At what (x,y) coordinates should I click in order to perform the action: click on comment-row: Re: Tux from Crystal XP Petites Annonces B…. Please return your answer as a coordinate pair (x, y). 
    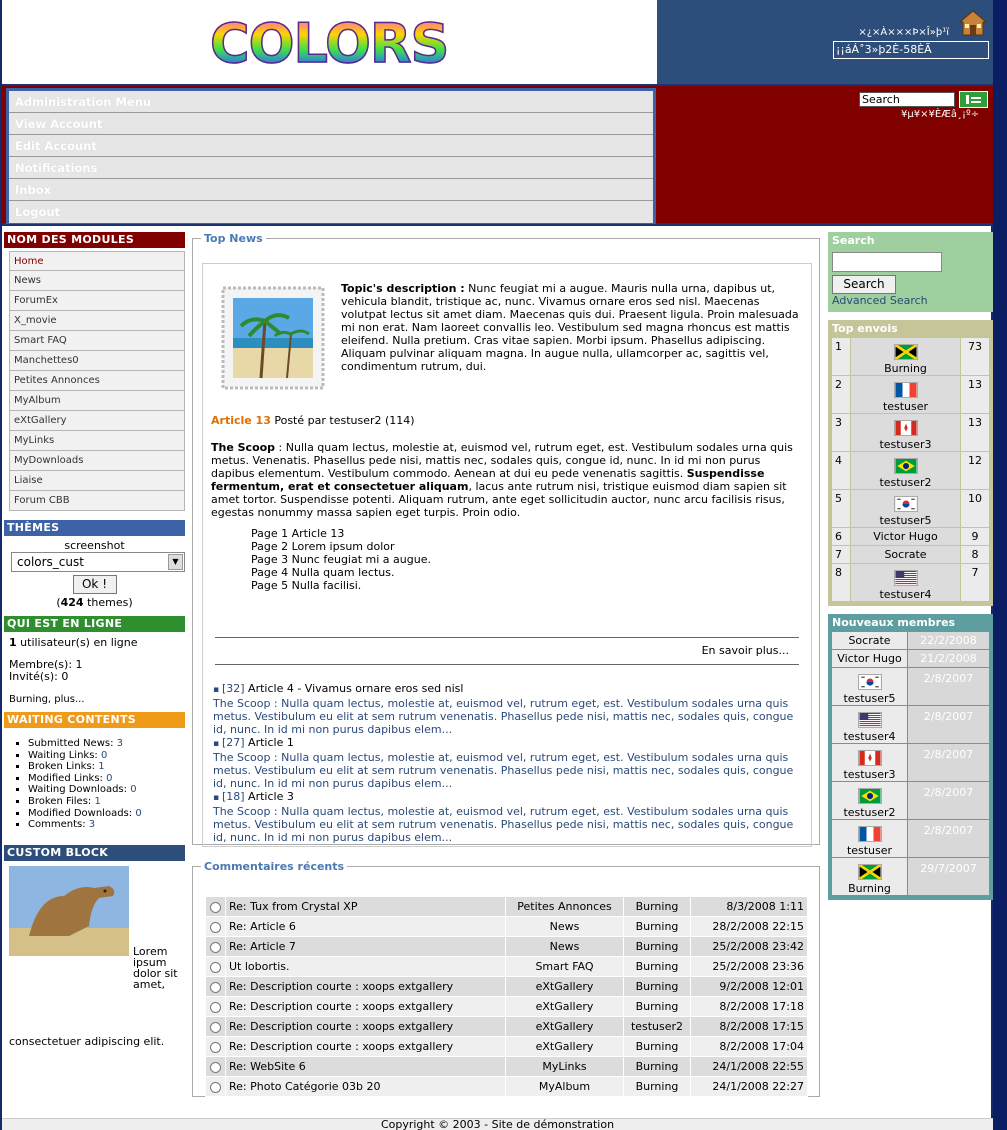
    Looking at the image, I should click on (506, 906).